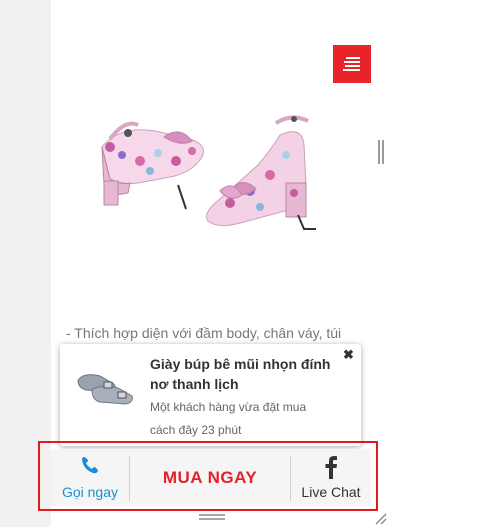 Image resolution: width=485 pixels, height=527 pixels. I want to click on notification-thumbnail, so click(105, 389).